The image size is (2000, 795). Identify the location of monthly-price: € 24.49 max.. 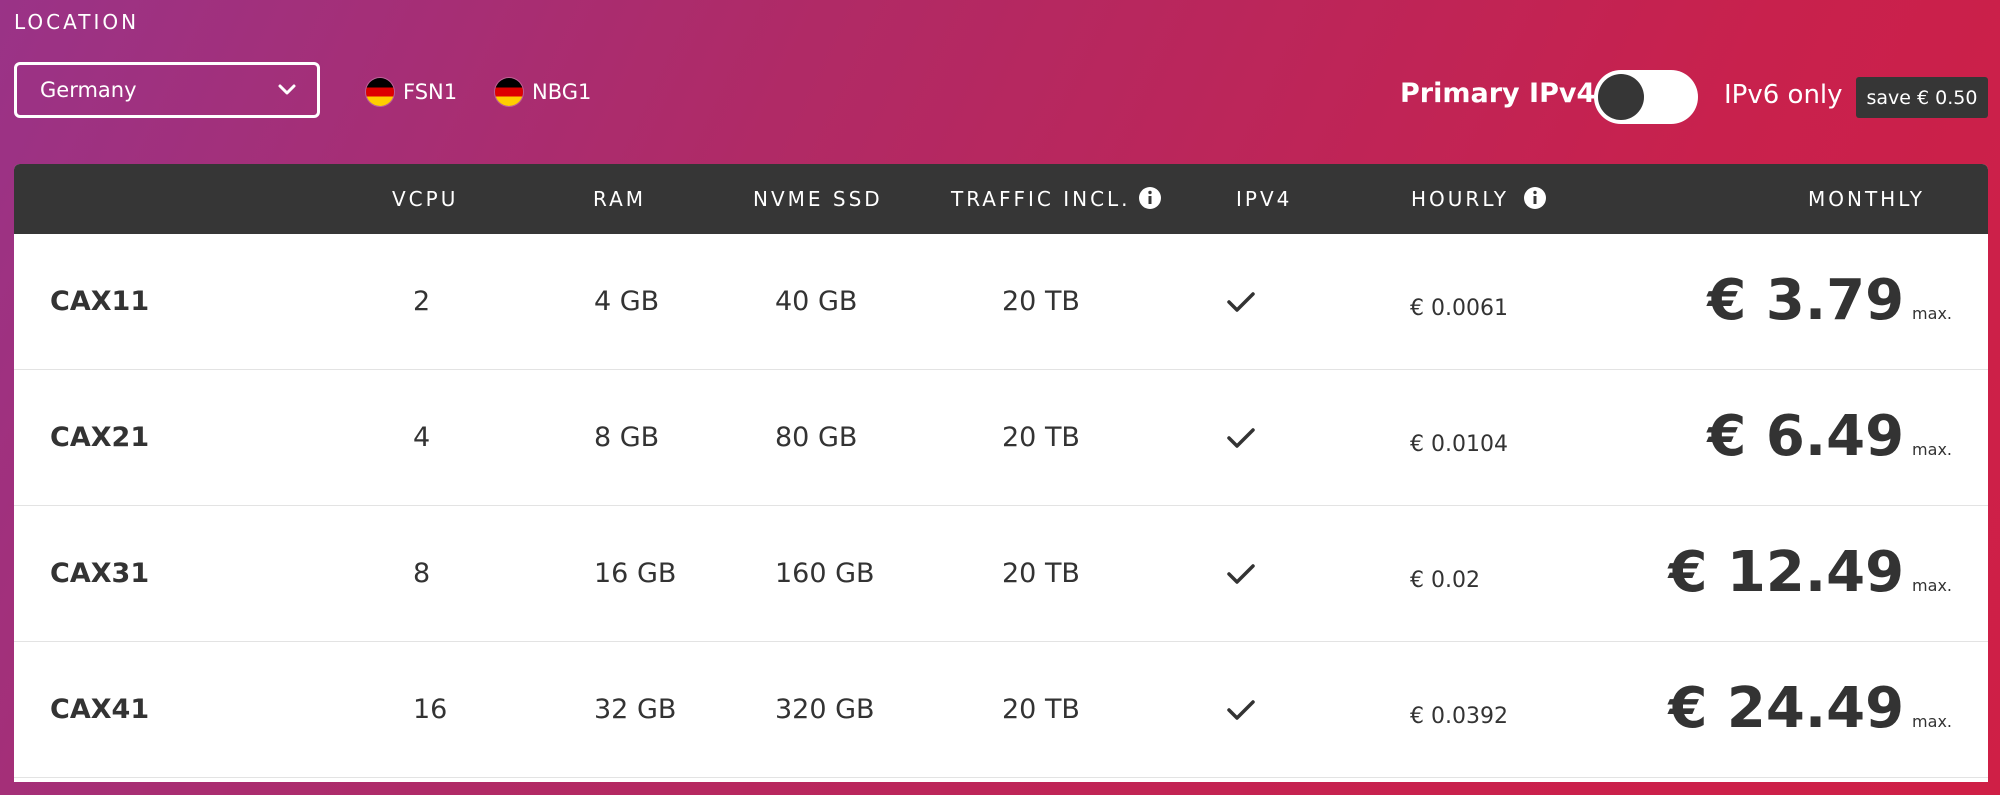
(1810, 710).